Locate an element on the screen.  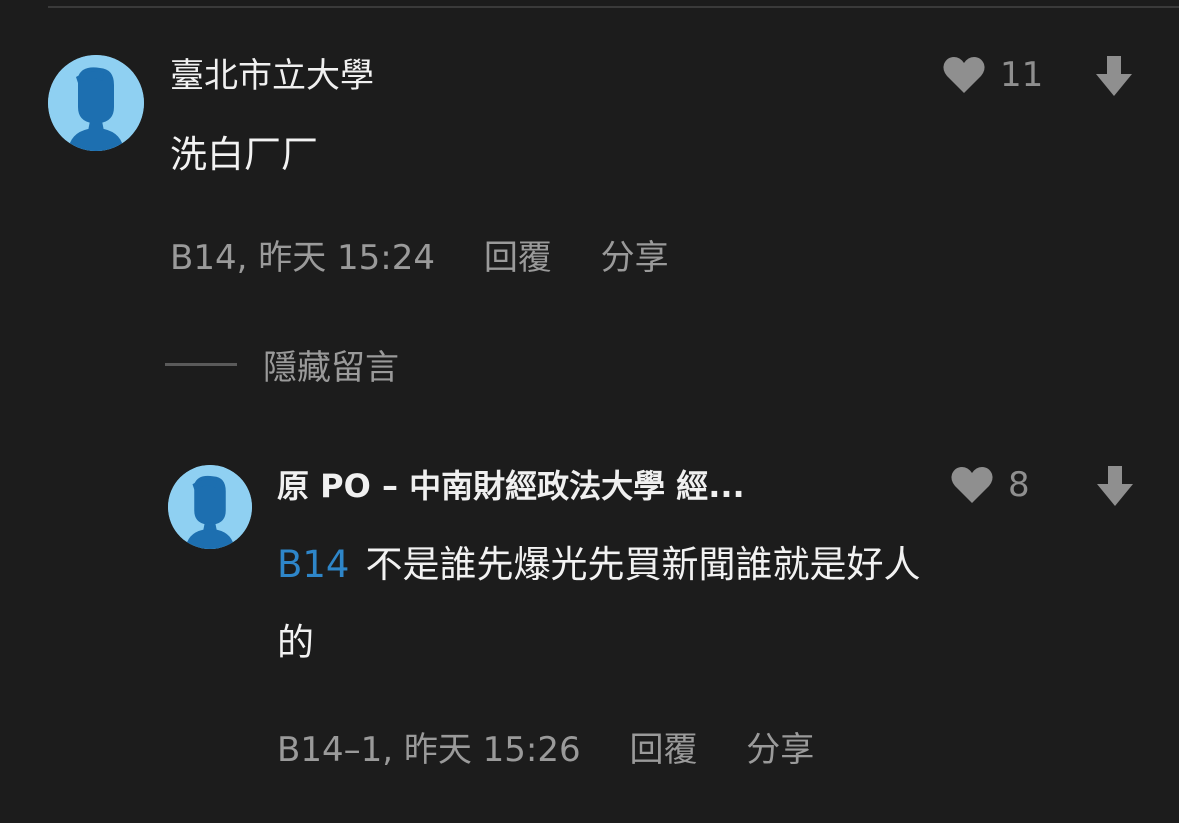
reply-reply-button: 回覆 is located at coordinates (663, 750).